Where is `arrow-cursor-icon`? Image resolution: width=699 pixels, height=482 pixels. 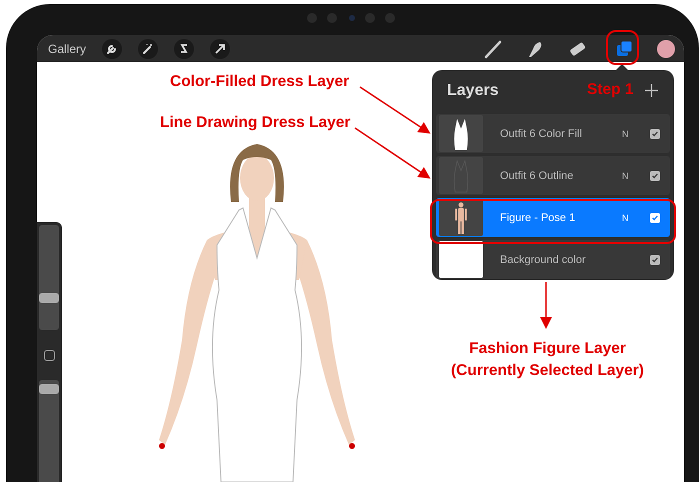 arrow-cursor-icon is located at coordinates (220, 48).